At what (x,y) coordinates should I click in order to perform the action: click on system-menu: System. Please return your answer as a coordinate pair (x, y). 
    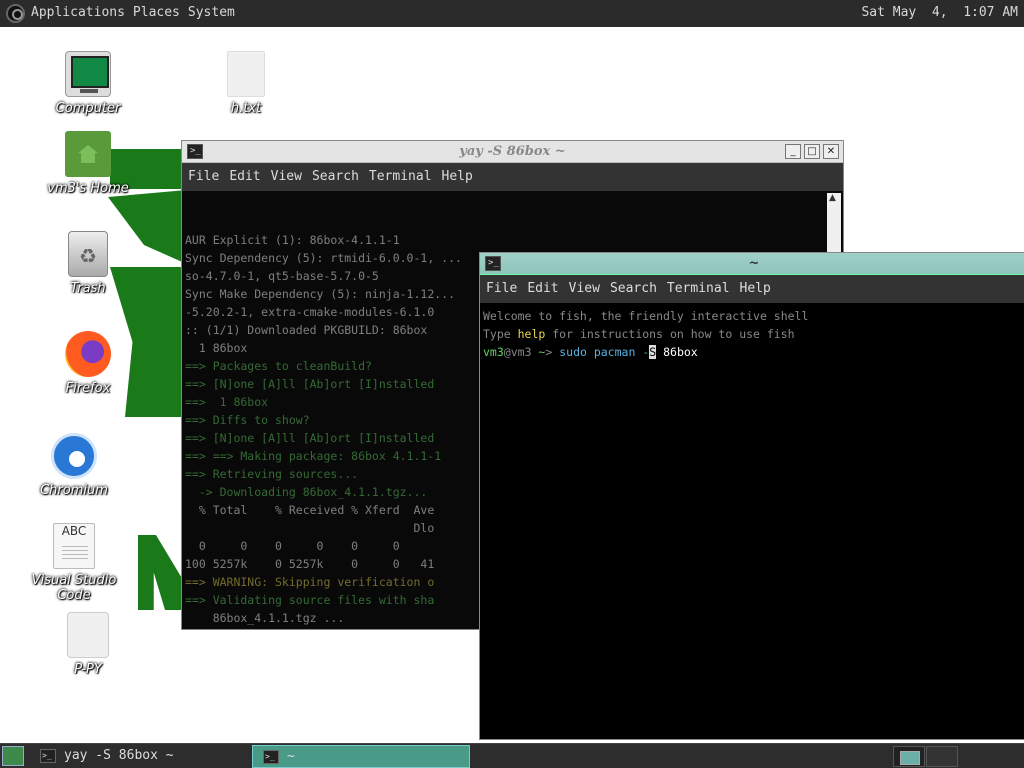
    Looking at the image, I should click on (211, 12).